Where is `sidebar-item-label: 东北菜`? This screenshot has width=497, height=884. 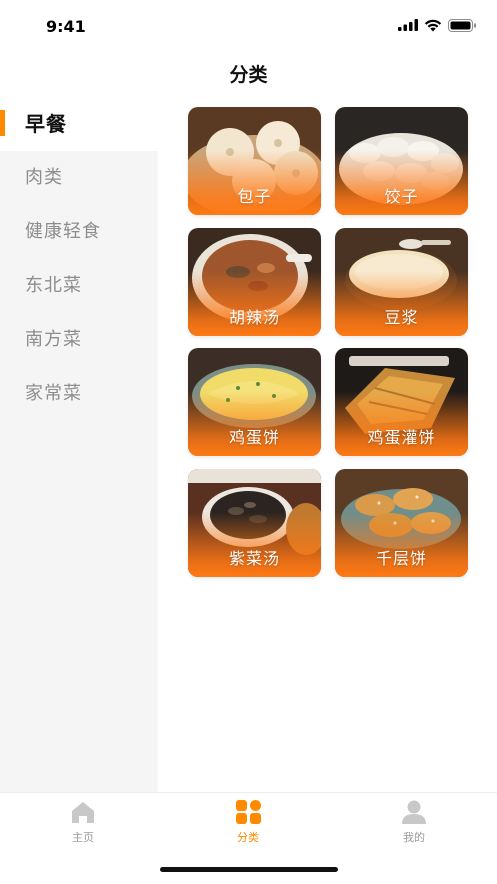
sidebar-item-label: 东北菜 is located at coordinates (53, 285).